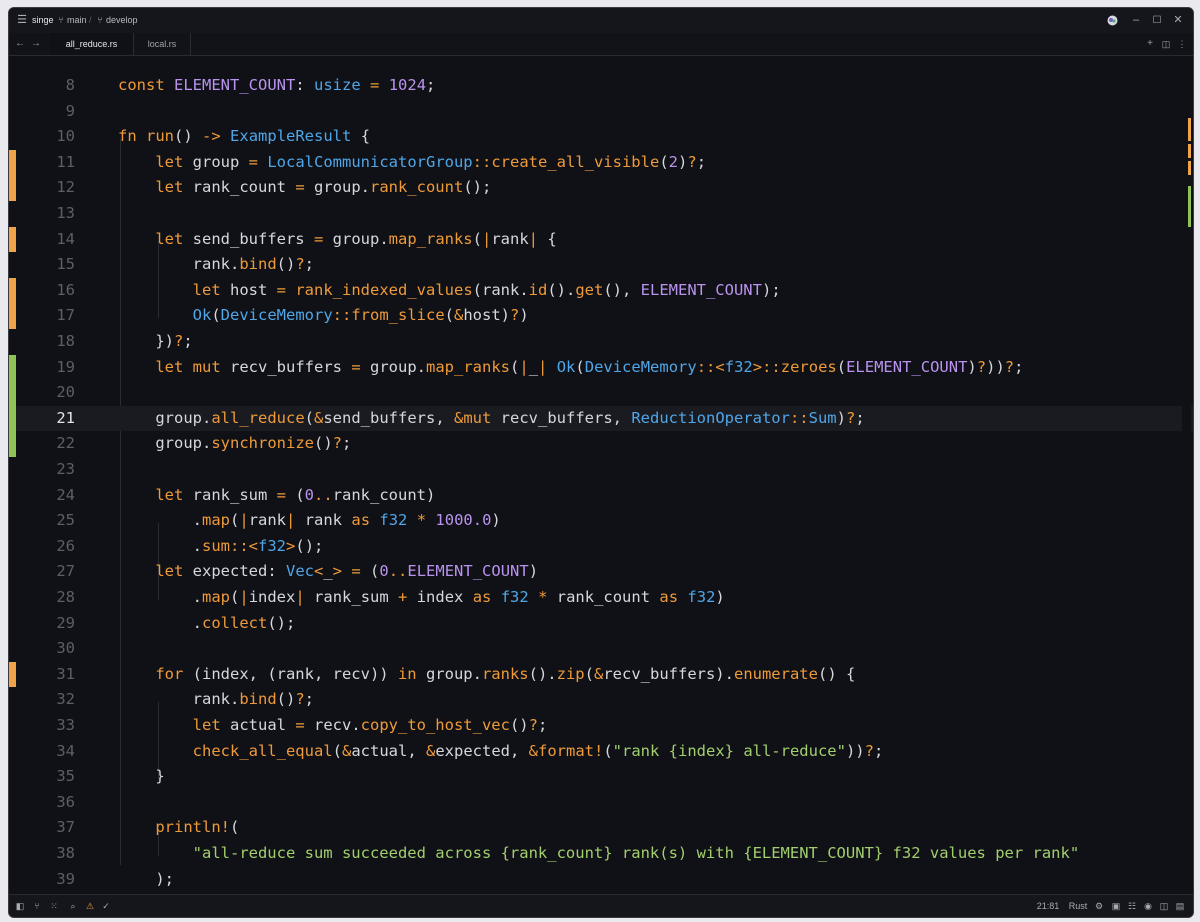 This screenshot has width=1200, height=922. I want to click on code-line: 37 println!(, so click(601, 828).